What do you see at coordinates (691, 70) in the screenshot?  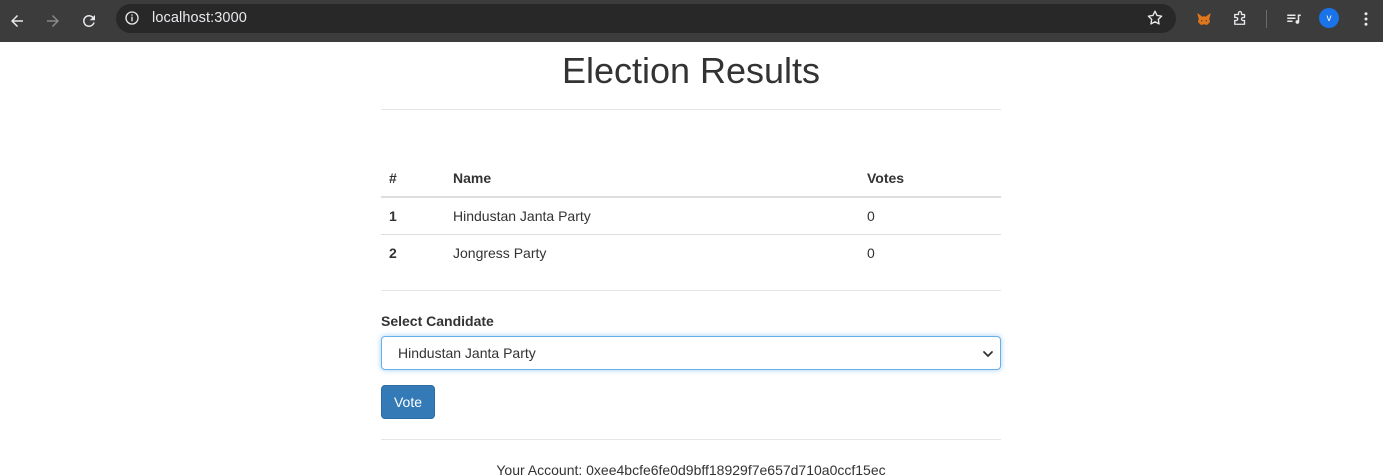 I see `page-title: Election Results` at bounding box center [691, 70].